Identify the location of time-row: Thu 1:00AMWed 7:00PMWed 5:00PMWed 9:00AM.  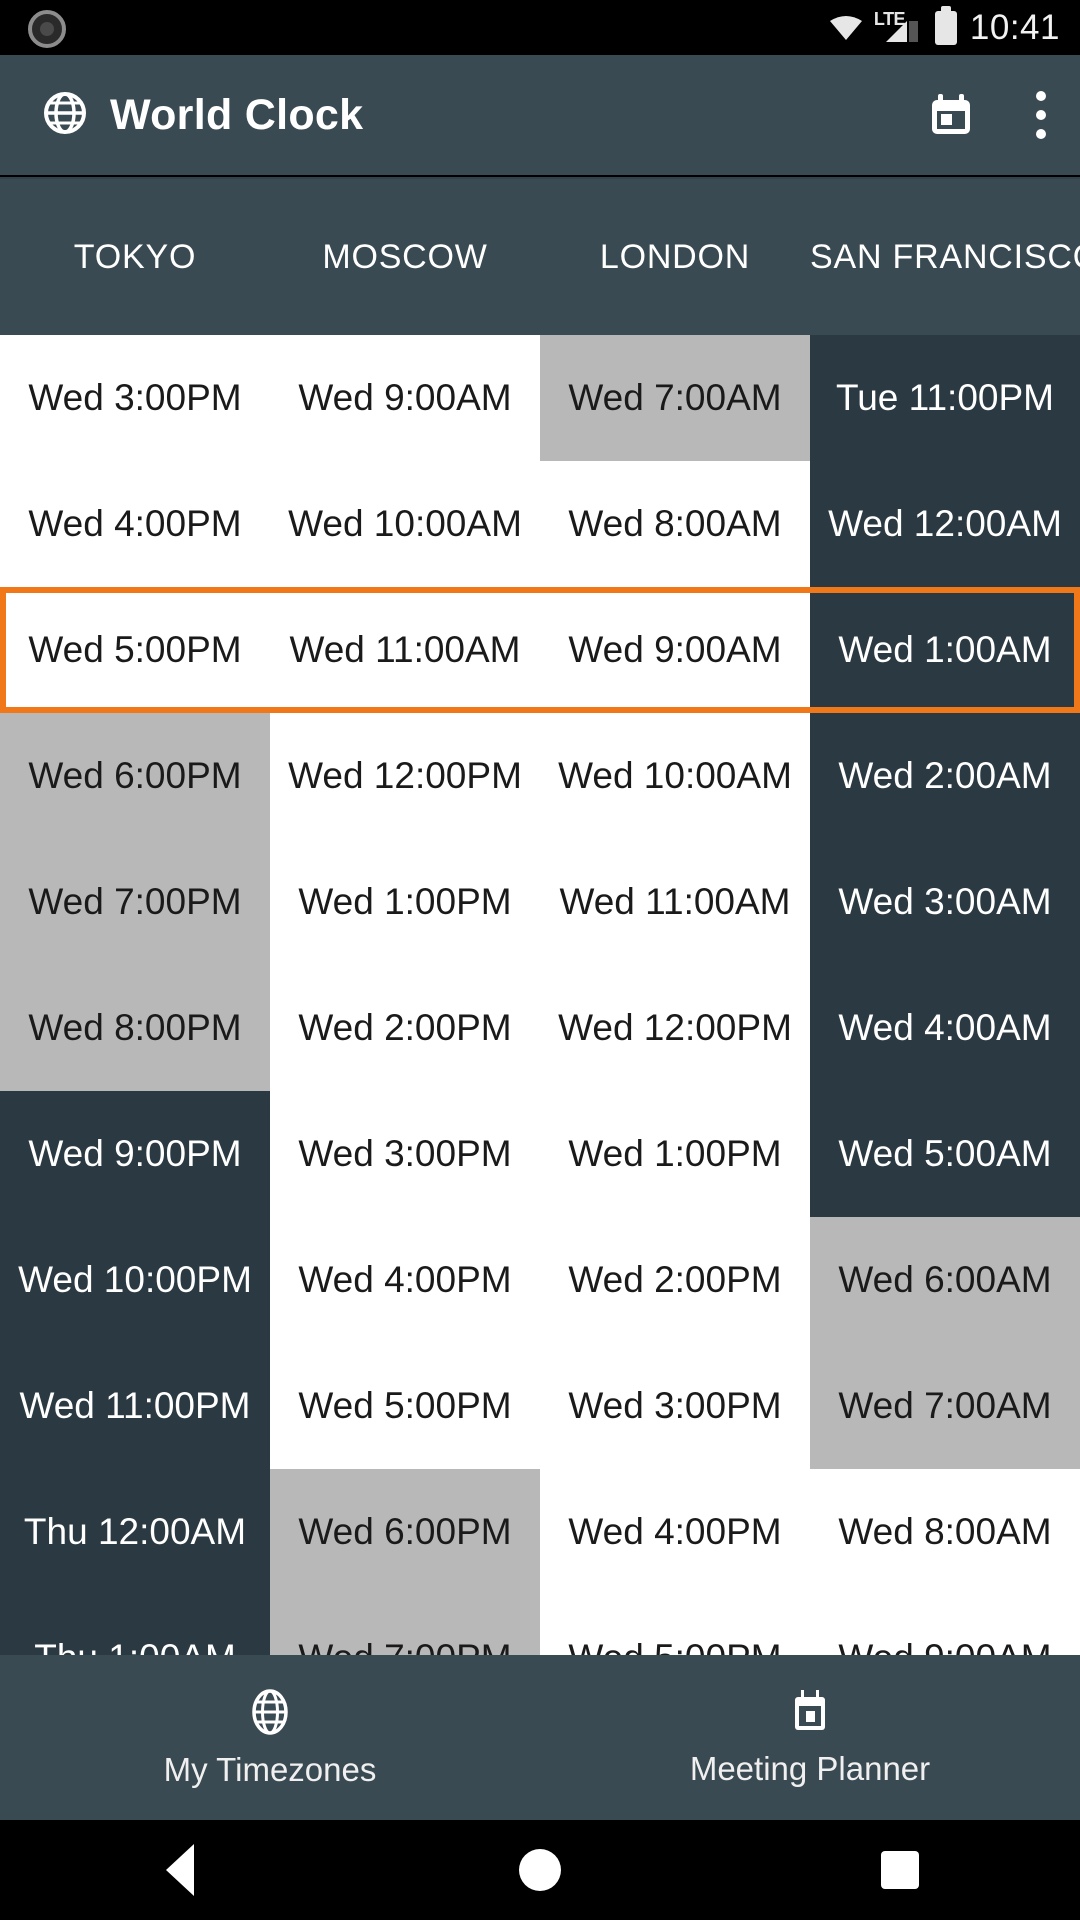
(540, 1625).